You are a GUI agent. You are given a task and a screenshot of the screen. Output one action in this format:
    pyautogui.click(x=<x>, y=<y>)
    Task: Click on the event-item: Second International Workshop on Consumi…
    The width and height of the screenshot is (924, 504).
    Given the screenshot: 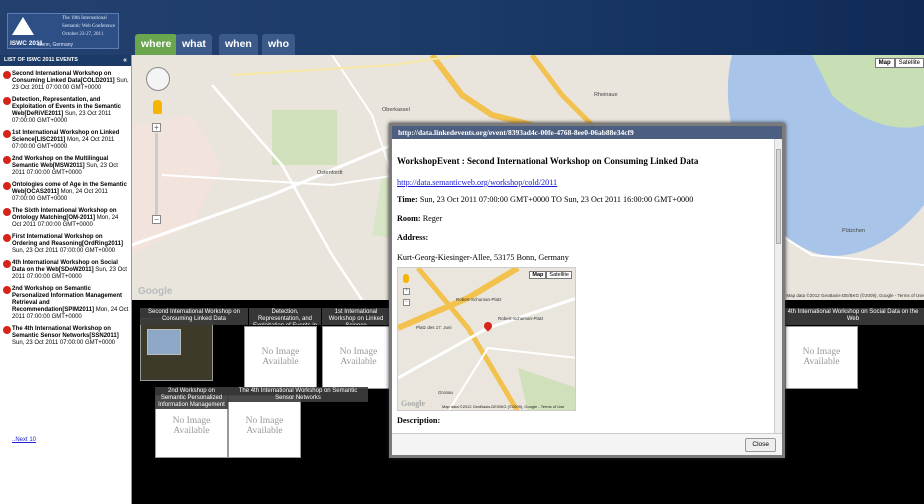 What is the action you would take?
    pyautogui.click(x=65, y=81)
    